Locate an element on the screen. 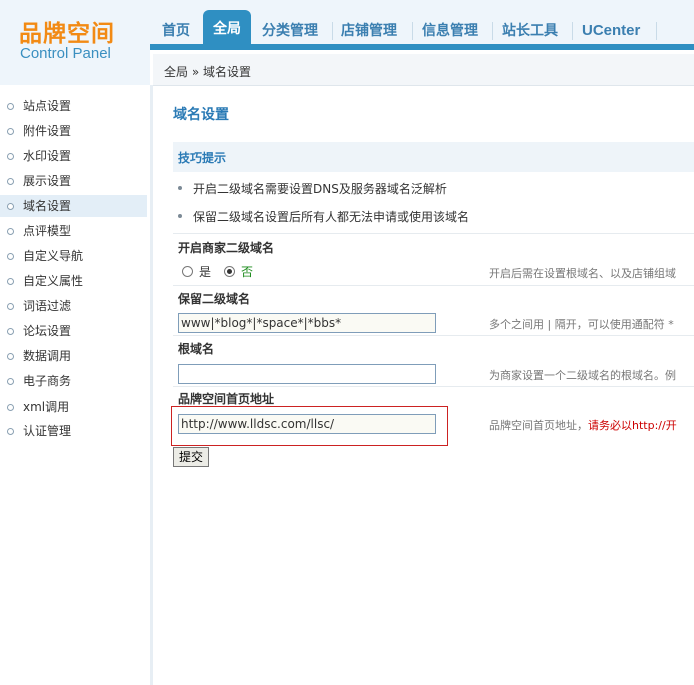 The image size is (694, 685). tip-item: 开启二级域名需要设置DNS及服务器域名泛解析 is located at coordinates (320, 189).